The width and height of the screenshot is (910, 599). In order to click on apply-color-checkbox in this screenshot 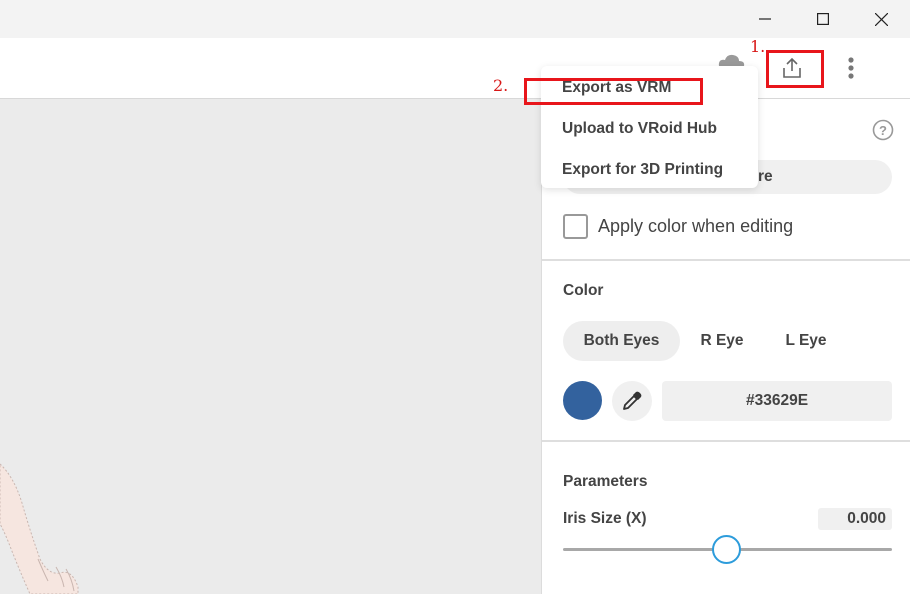, I will do `click(575, 226)`.